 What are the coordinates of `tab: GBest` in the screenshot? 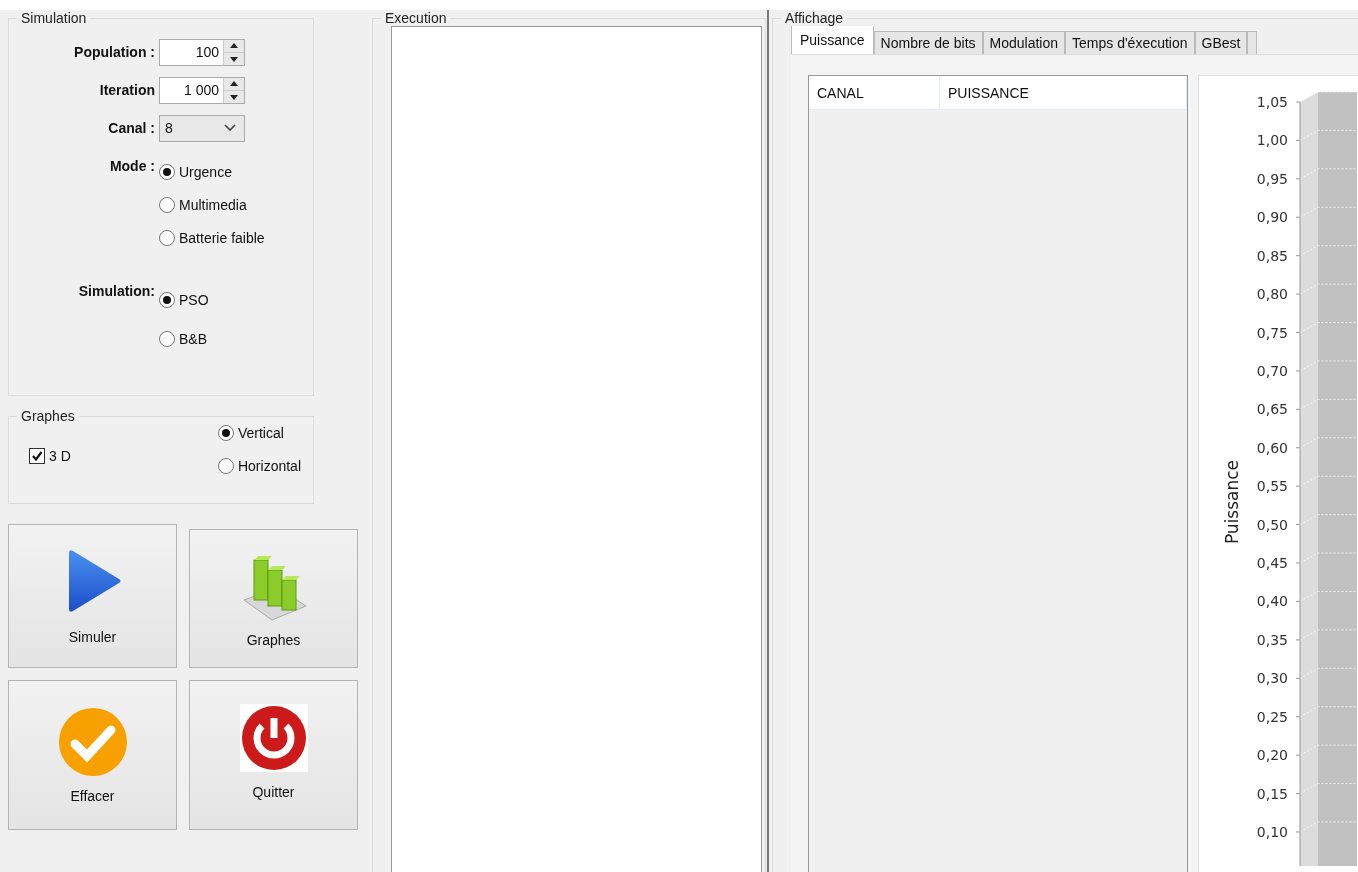 It's located at (1221, 42).